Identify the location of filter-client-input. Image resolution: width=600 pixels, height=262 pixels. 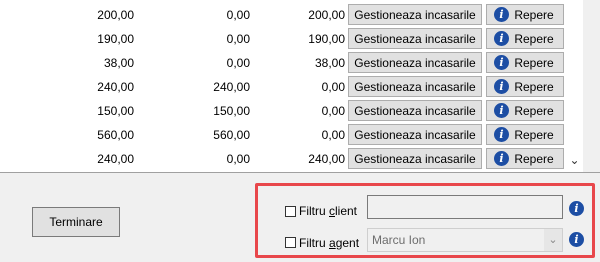
(465, 207).